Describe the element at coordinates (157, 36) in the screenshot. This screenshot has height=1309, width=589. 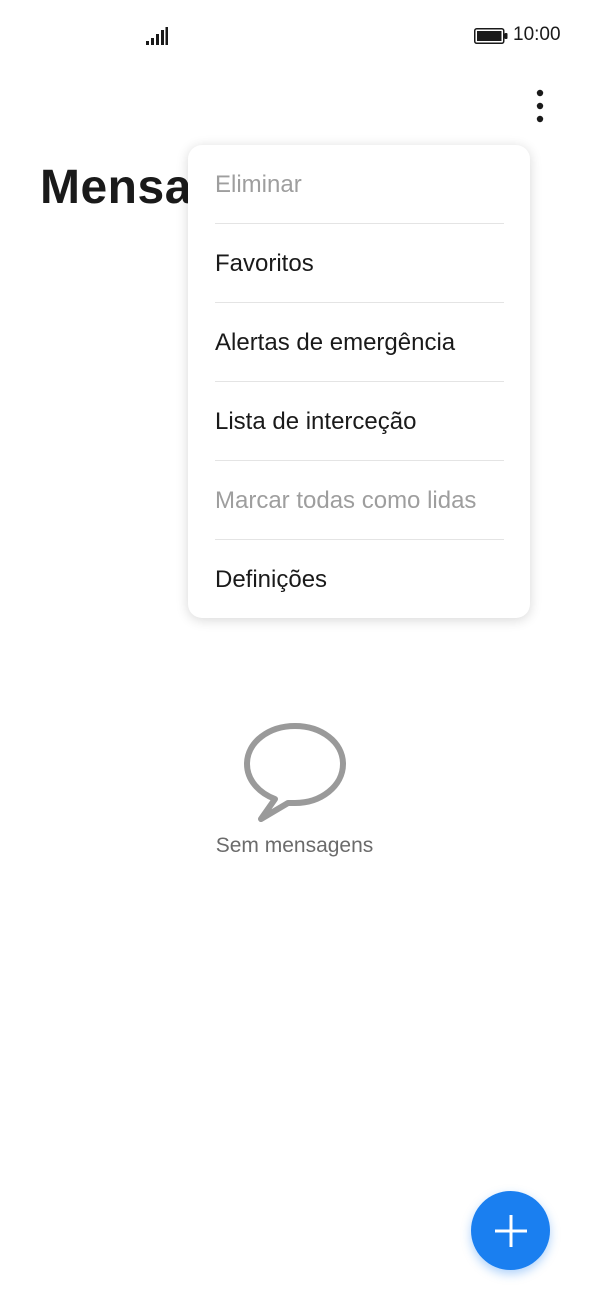
I see `signal-icon` at that location.